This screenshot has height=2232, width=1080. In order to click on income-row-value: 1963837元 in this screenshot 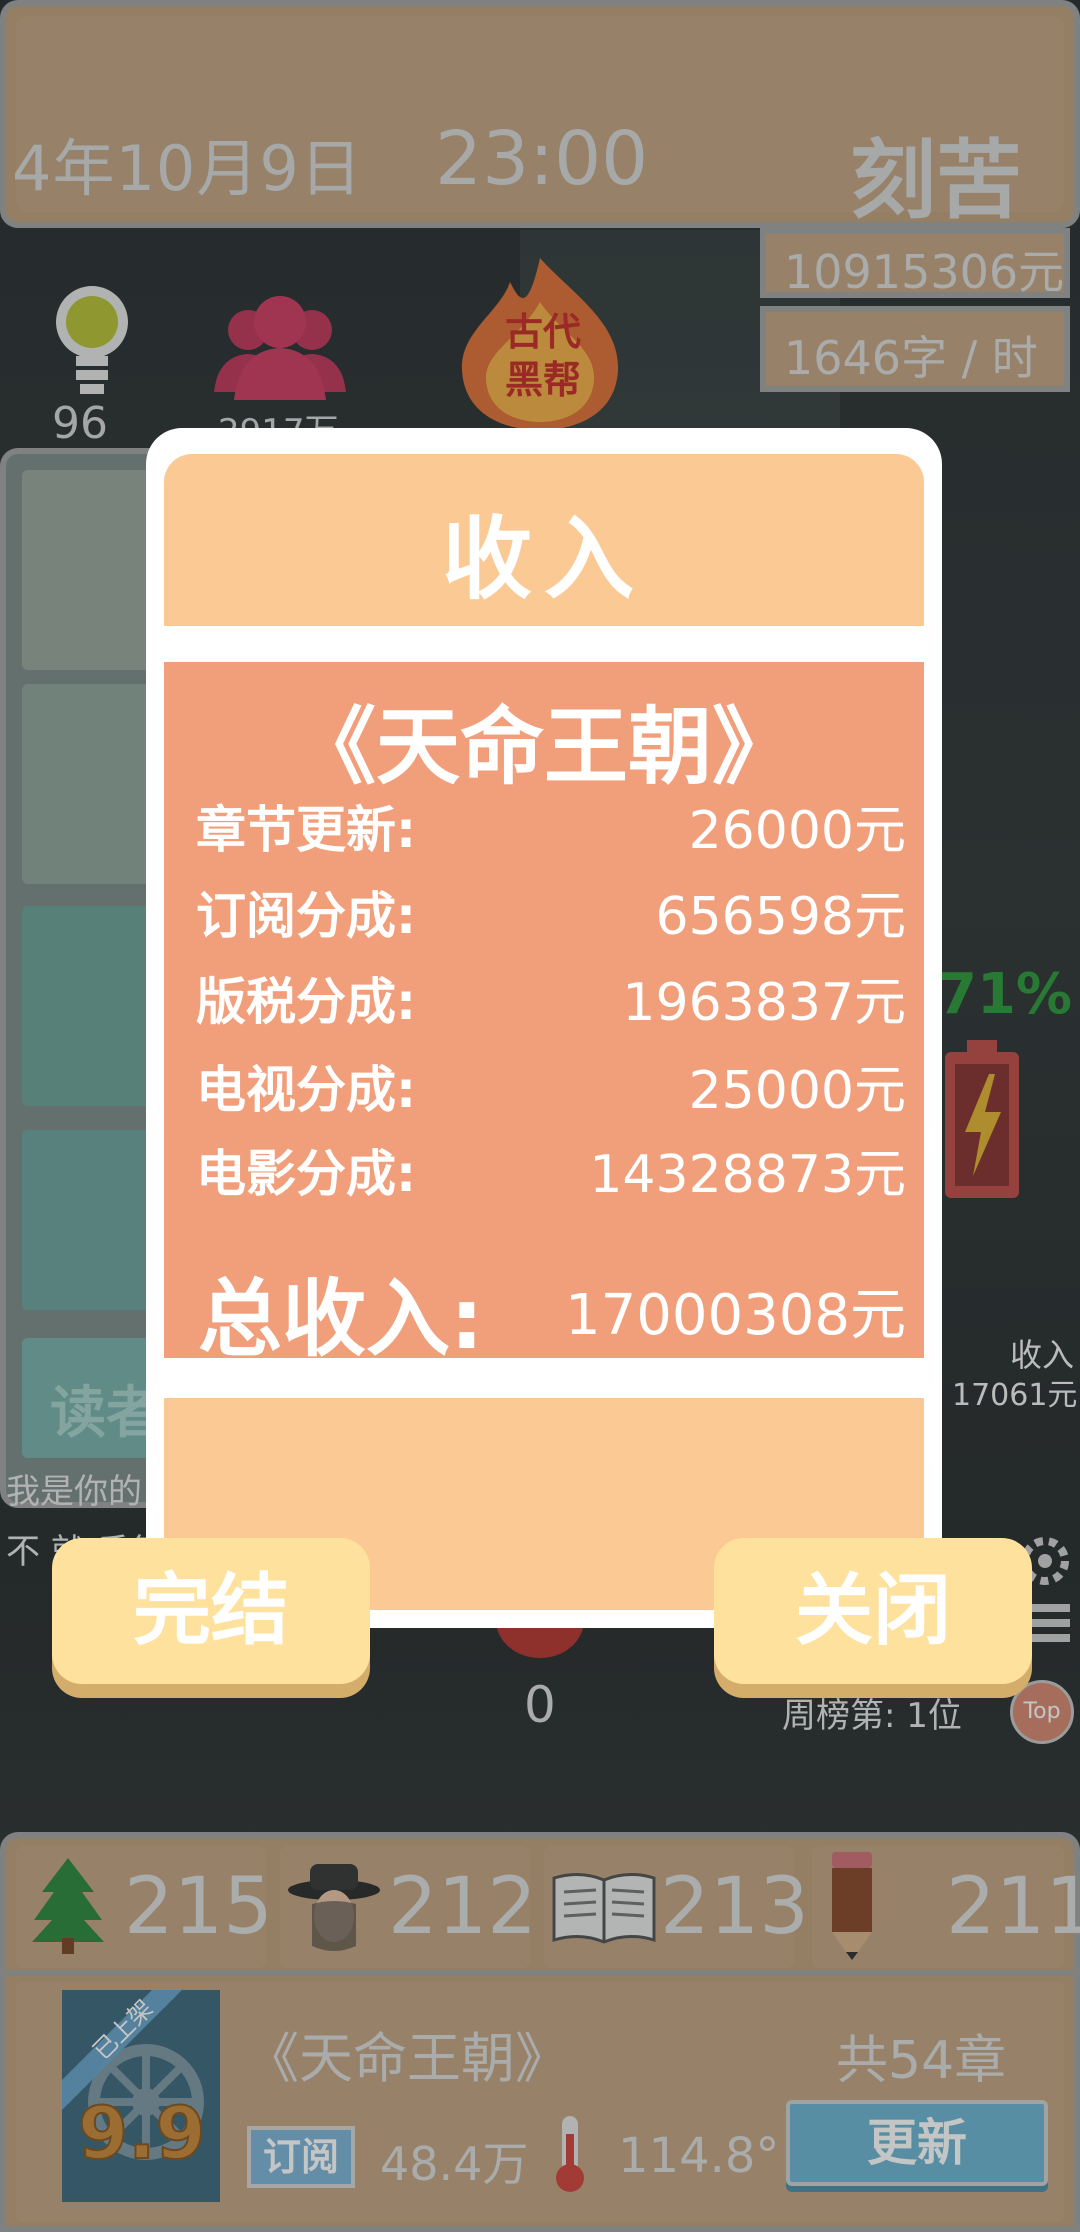, I will do `click(764, 1003)`.